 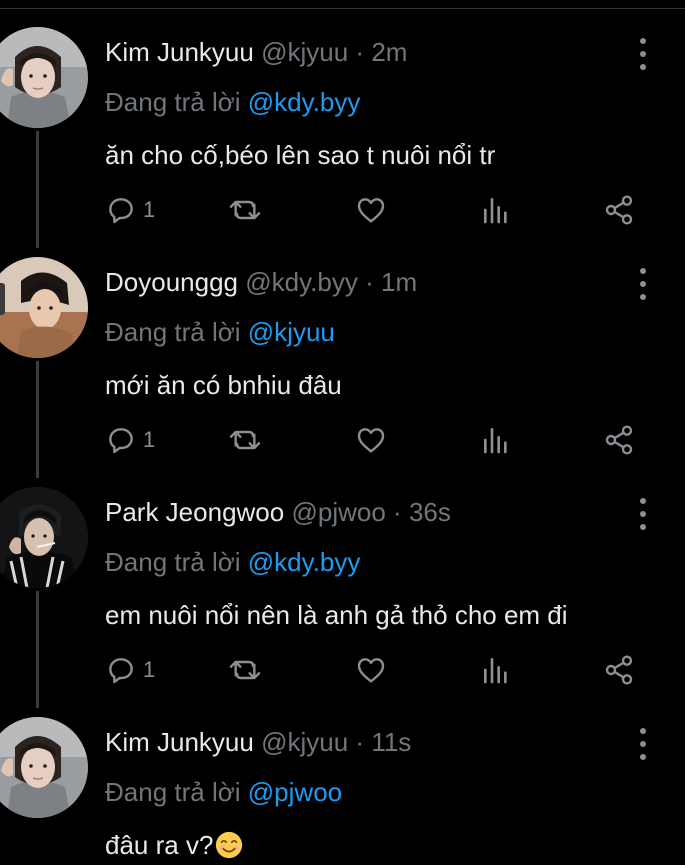 What do you see at coordinates (291, 332) in the screenshot?
I see `mention-link: @kjyuu` at bounding box center [291, 332].